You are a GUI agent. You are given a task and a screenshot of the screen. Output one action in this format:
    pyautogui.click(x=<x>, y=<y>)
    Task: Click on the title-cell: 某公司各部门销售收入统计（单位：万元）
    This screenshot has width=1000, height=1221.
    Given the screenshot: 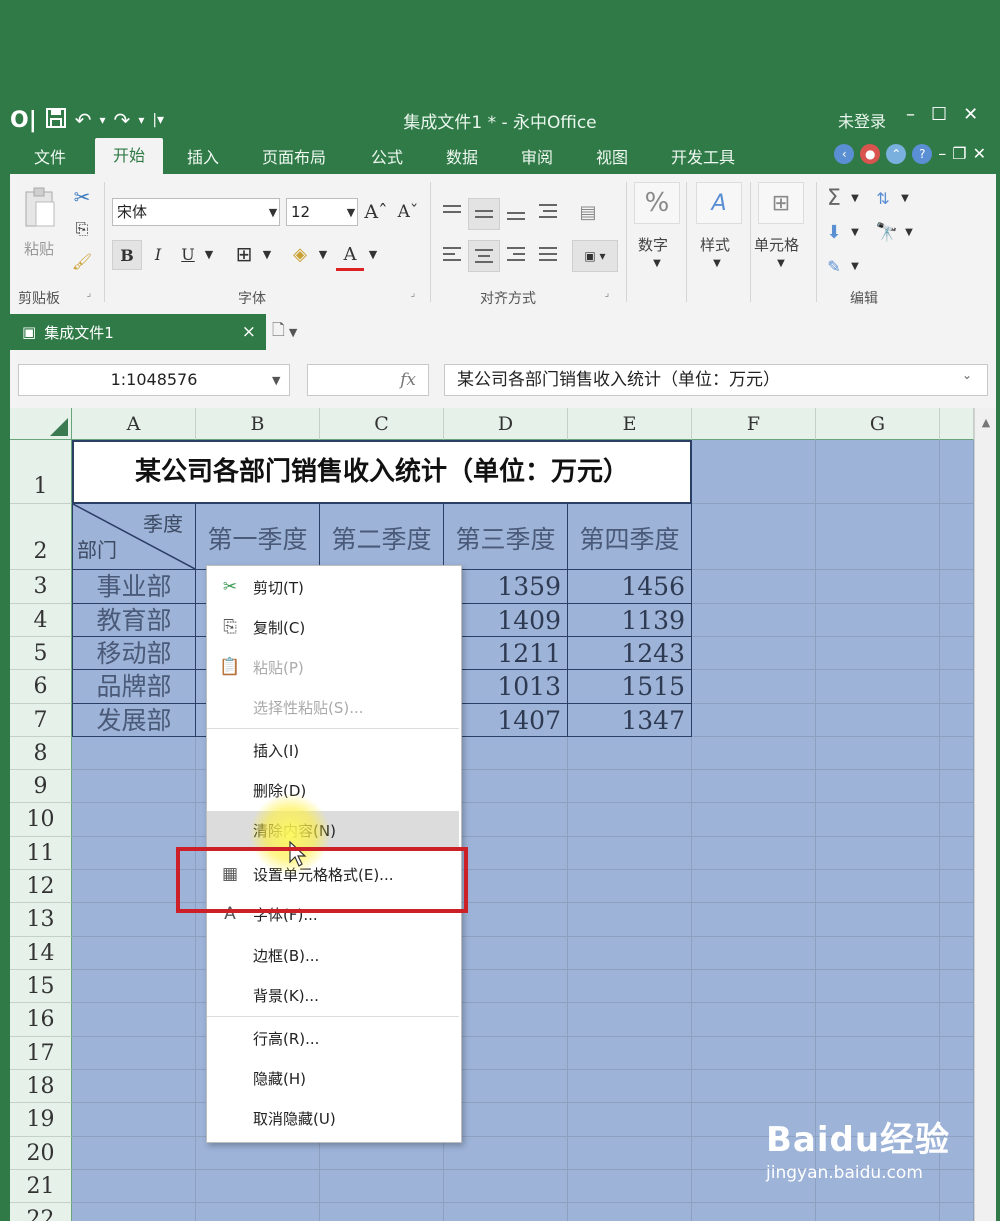 What is the action you would take?
    pyautogui.click(x=382, y=472)
    